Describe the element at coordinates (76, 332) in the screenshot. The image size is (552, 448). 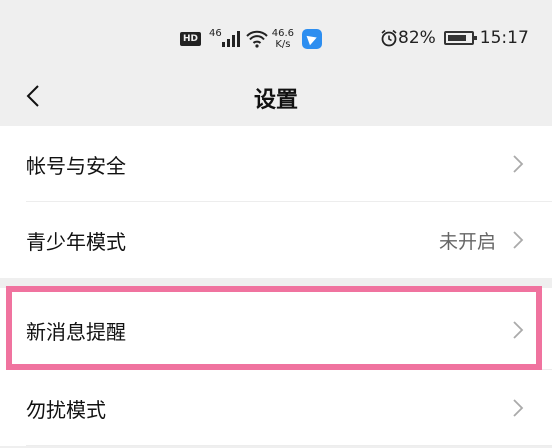
I see `settings-item-label: 新消息提醒` at that location.